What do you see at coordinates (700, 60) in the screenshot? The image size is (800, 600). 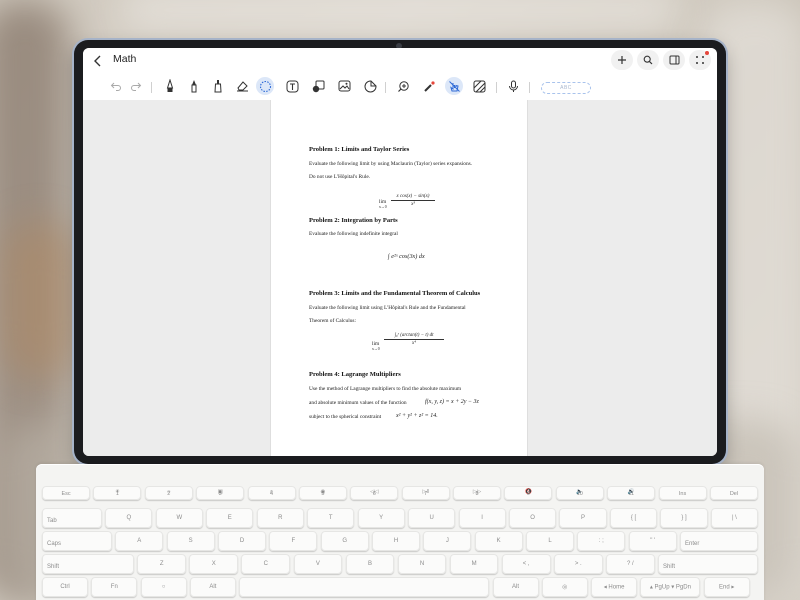 I see `more-button` at bounding box center [700, 60].